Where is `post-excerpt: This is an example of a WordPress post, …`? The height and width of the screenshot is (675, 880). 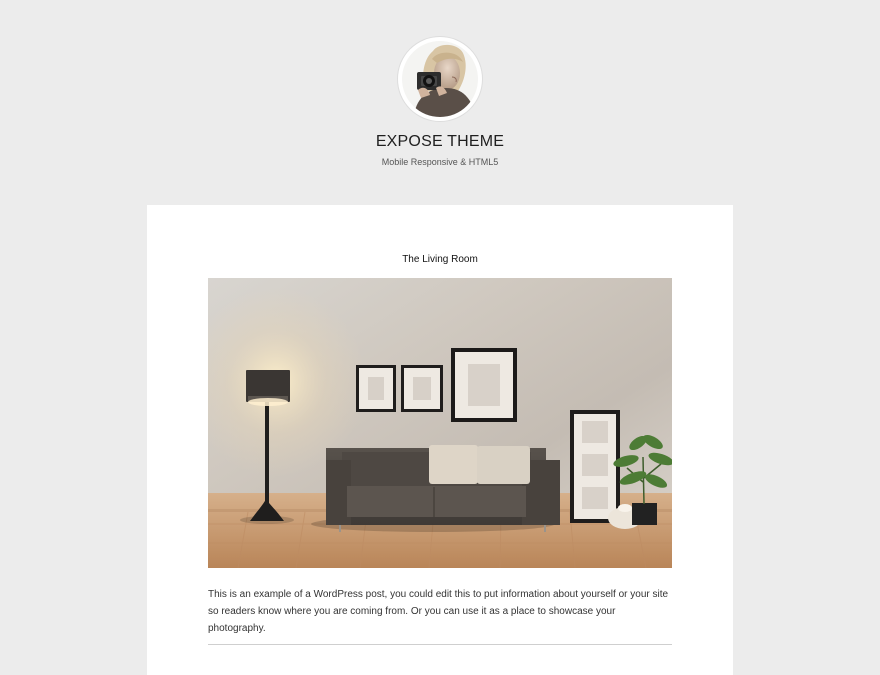 post-excerpt: This is an example of a WordPress post, … is located at coordinates (438, 611).